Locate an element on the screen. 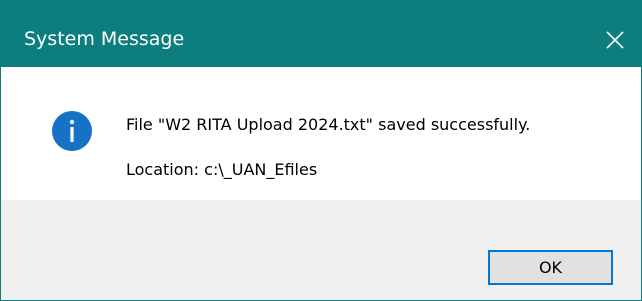  info-icon is located at coordinates (72, 131).